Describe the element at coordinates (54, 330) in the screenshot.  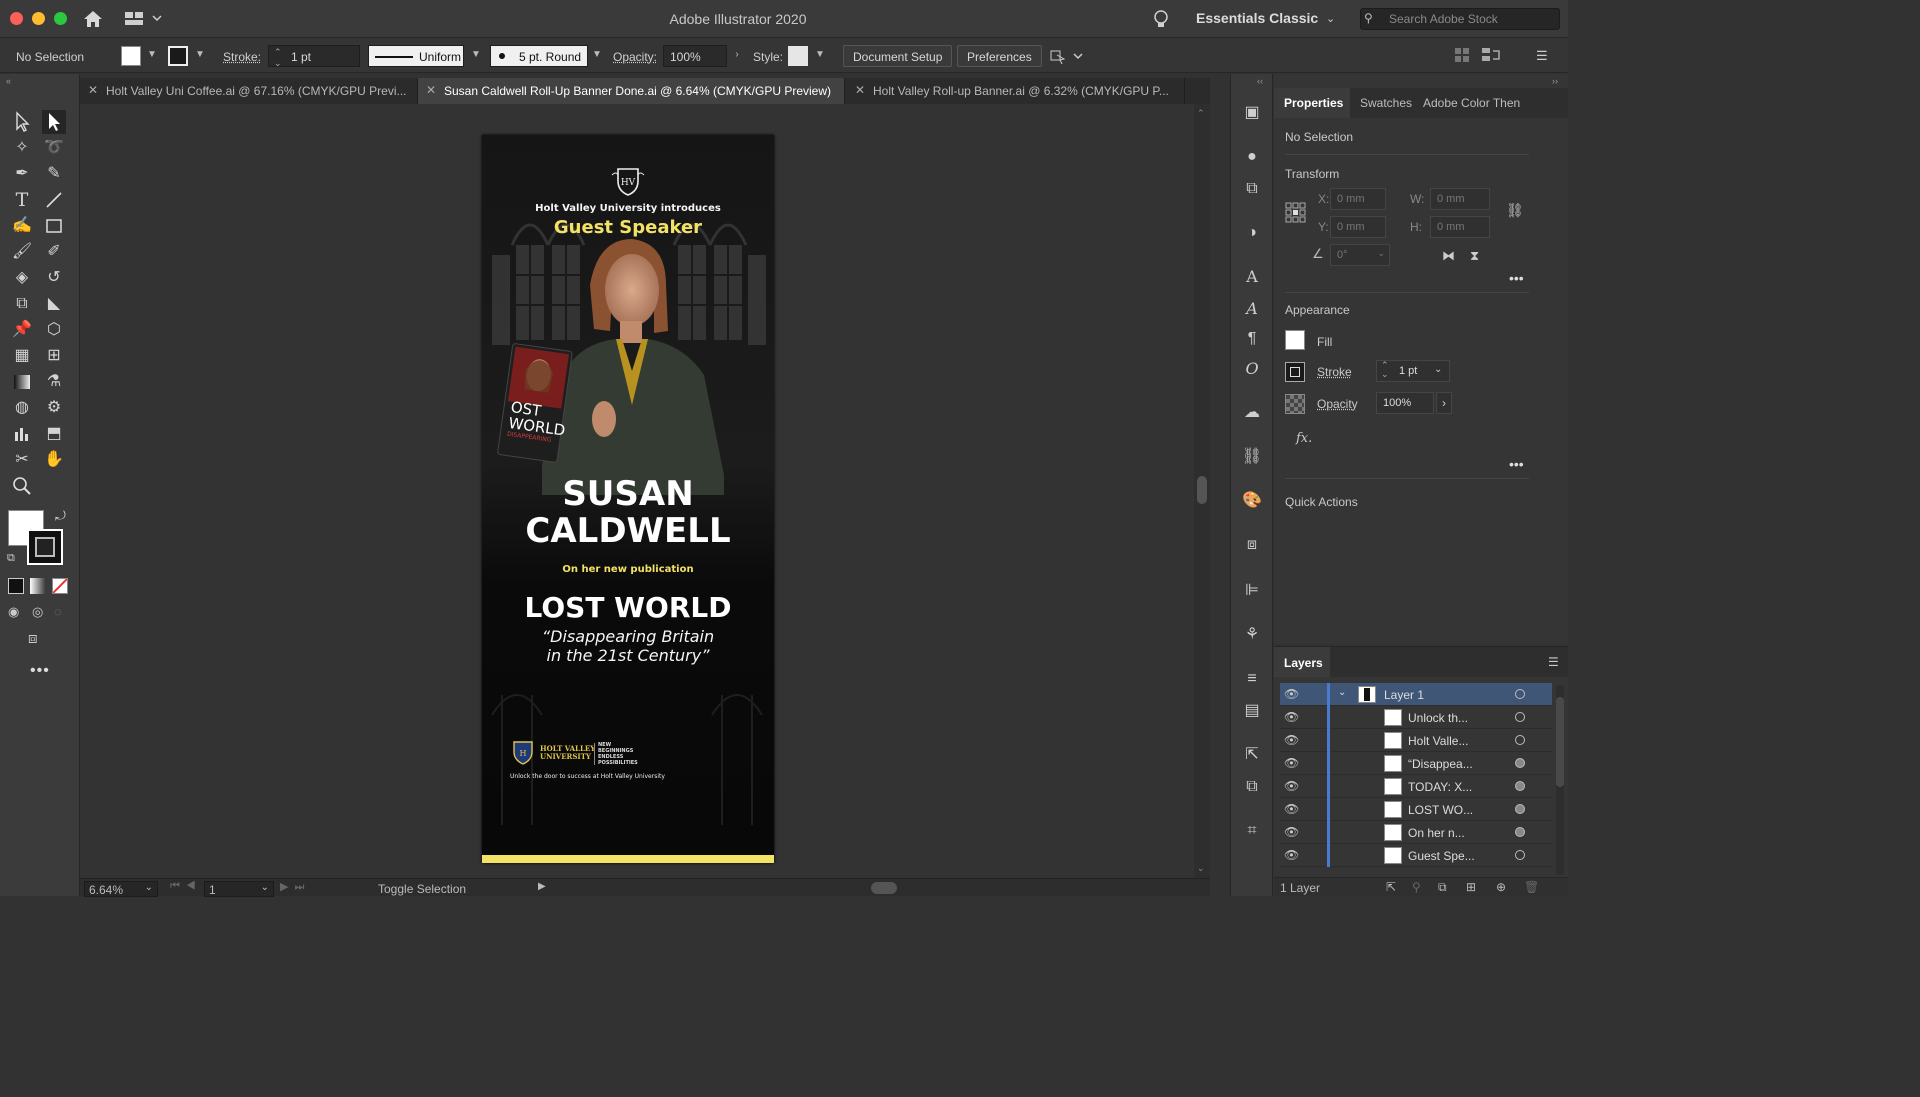
I see `free-transform-icon: ⬡` at that location.